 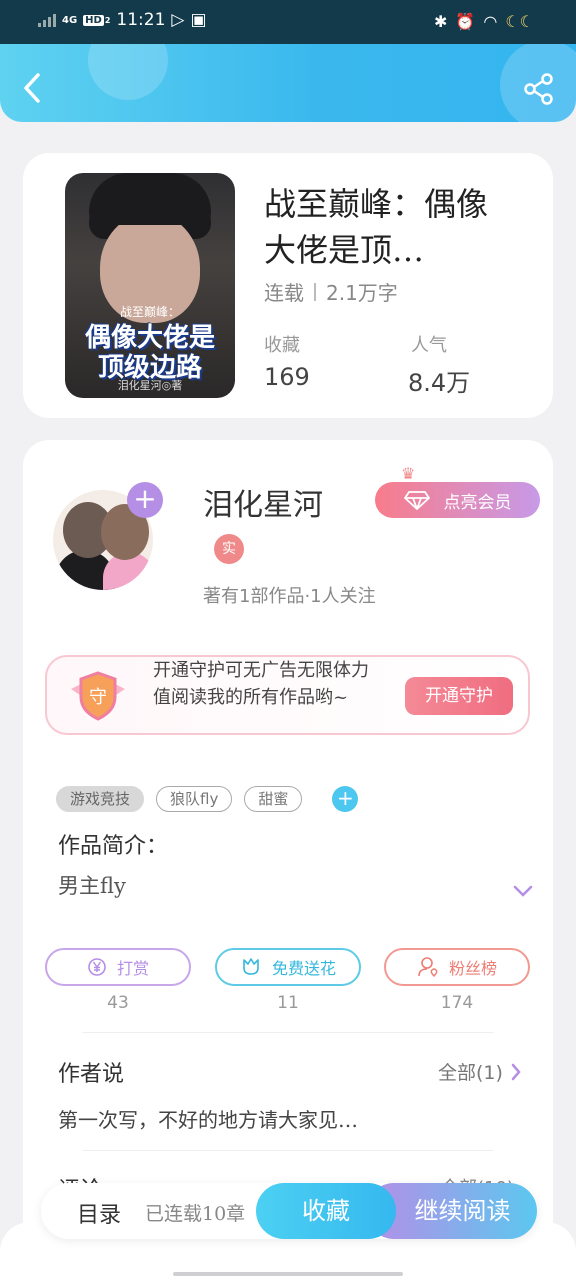 I want to click on fan-count: 174, so click(x=457, y=1003).